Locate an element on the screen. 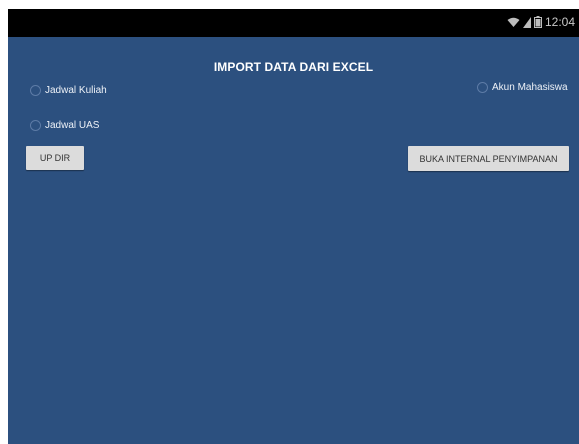 Image resolution: width=579 pixels, height=444 pixels. radio-jadwal-uas: Jadwal UAS is located at coordinates (64, 125).